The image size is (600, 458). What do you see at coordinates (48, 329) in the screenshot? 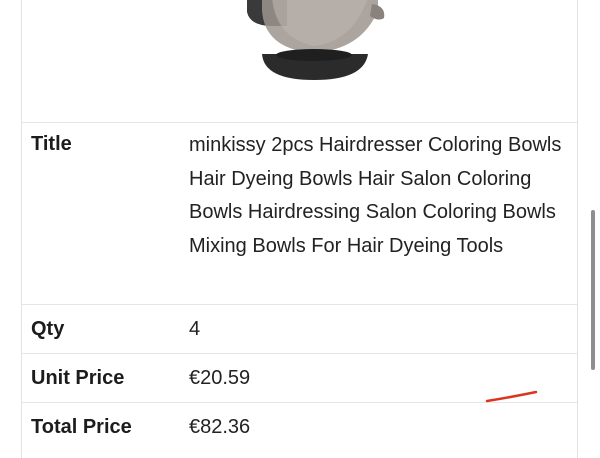
I see `qty-label: Qty` at bounding box center [48, 329].